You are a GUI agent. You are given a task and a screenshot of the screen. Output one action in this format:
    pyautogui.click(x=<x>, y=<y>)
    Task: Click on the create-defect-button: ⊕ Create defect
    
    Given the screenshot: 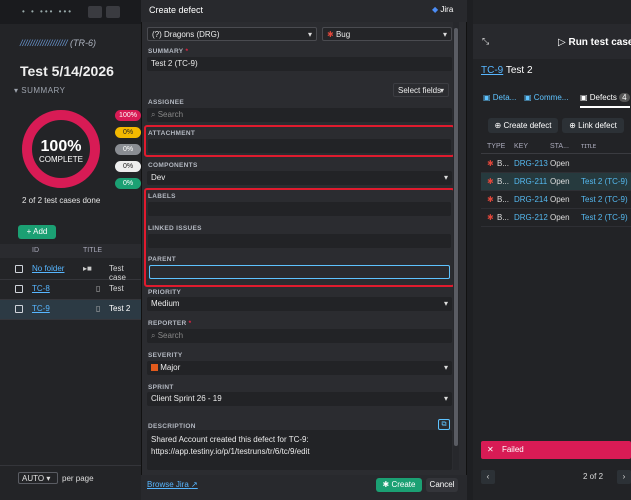 What is the action you would take?
    pyautogui.click(x=523, y=125)
    